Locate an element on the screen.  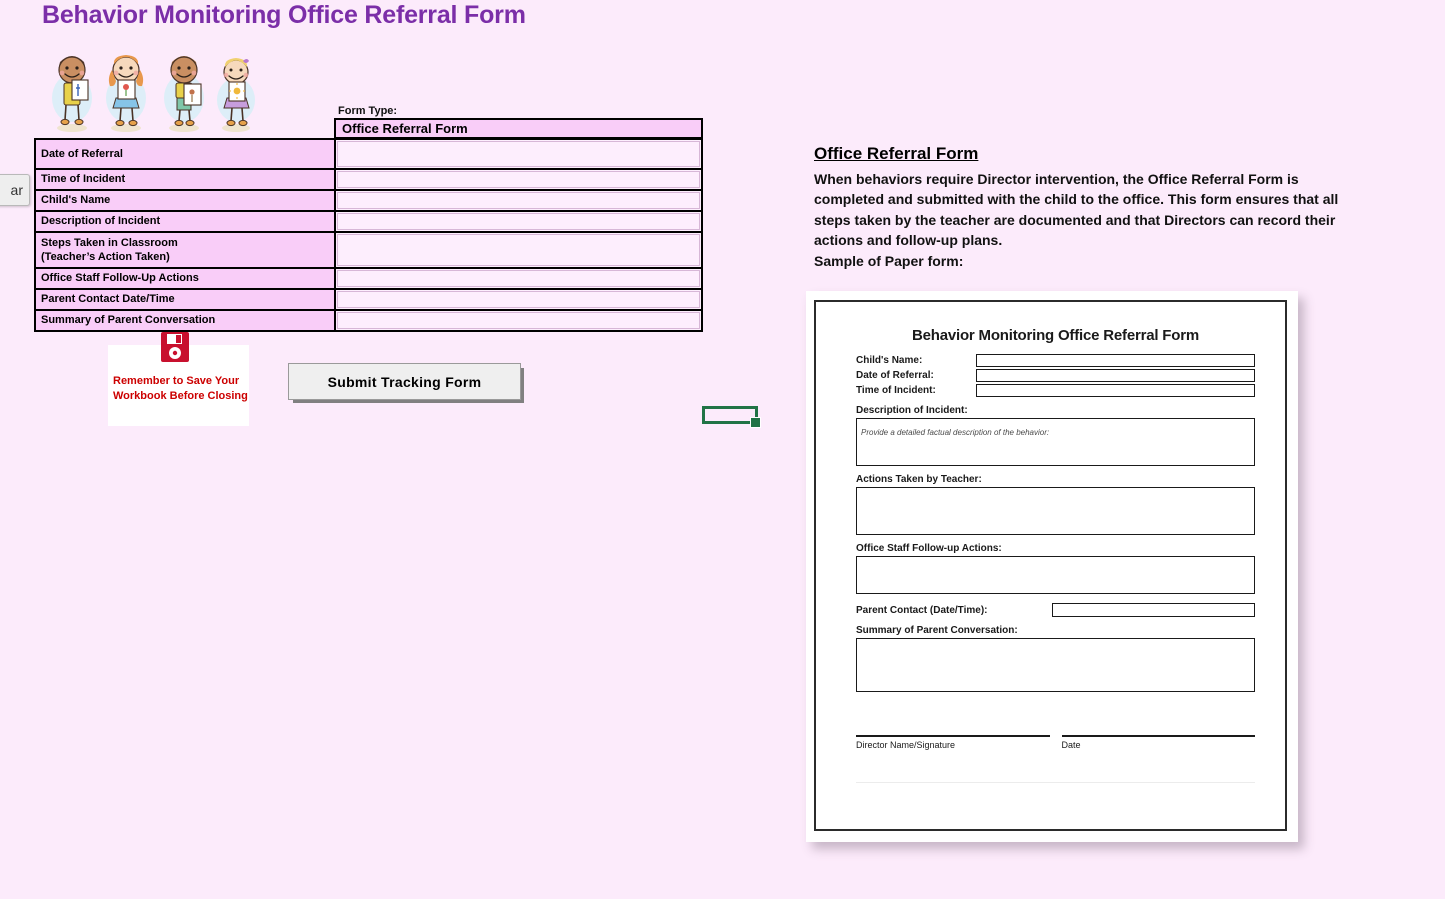
page-title: Behavior Monitoring Office Referral Form is located at coordinates (284, 15).